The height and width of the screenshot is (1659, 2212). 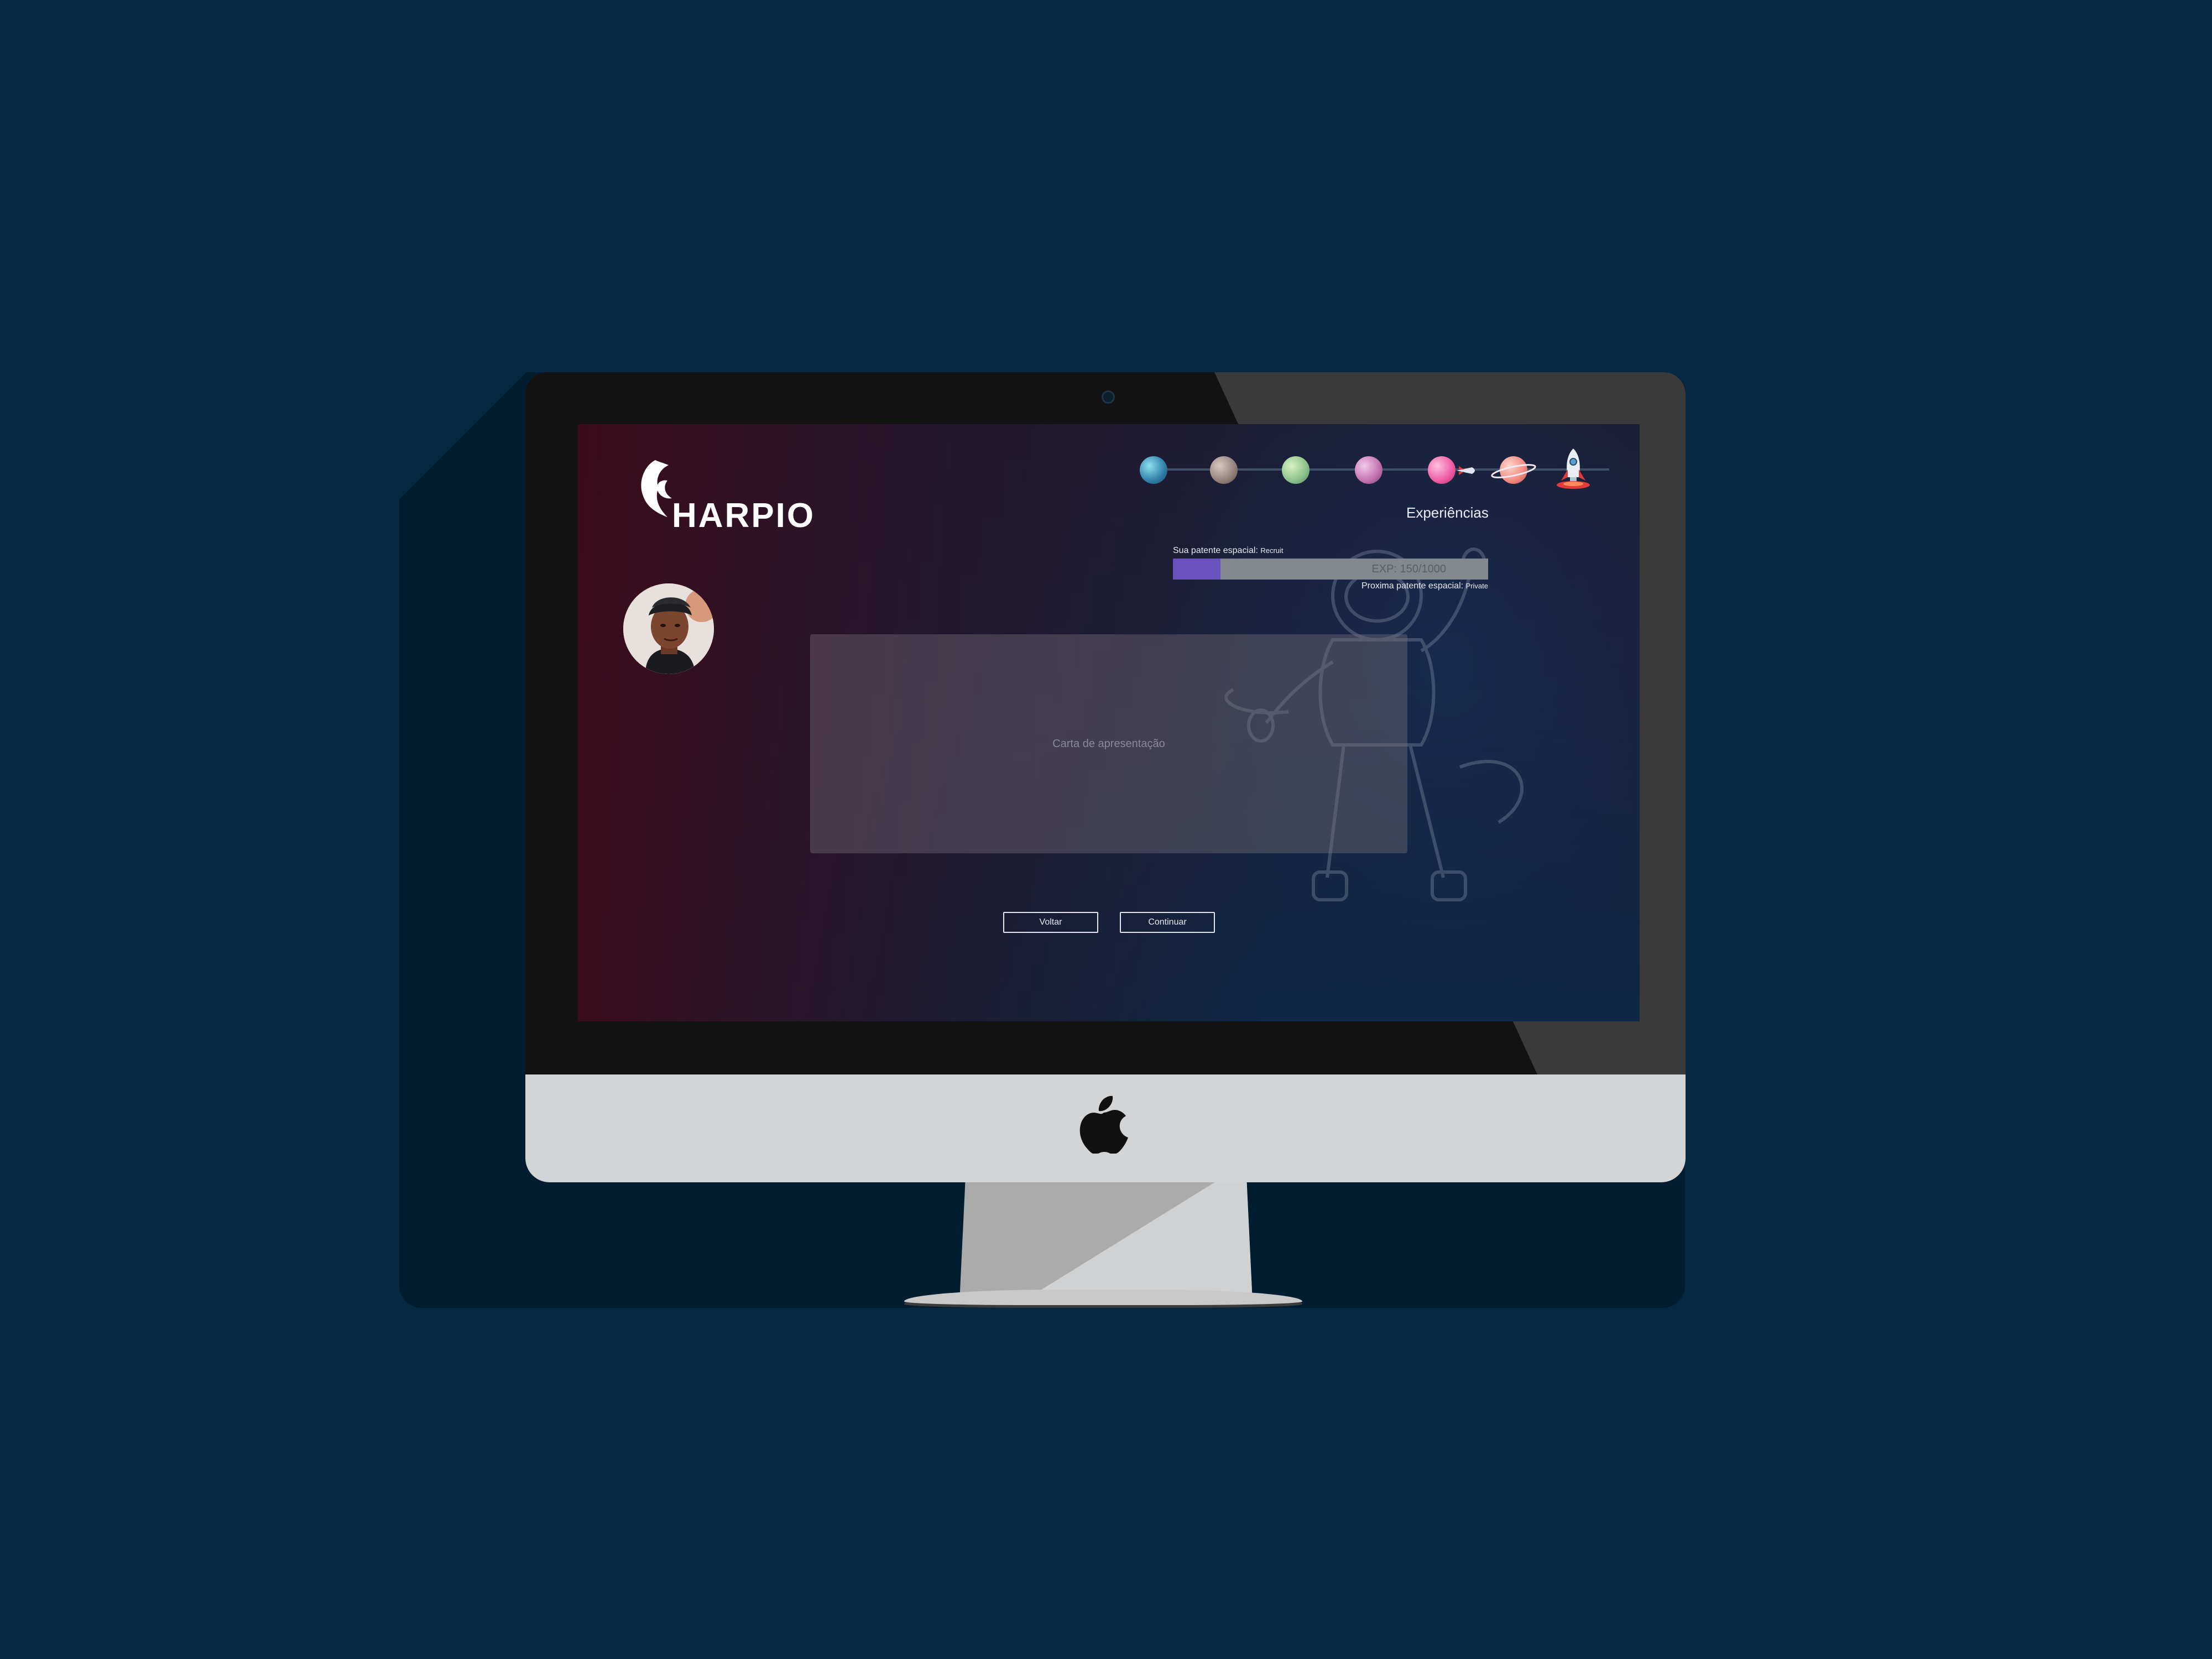 I want to click on avatar-photo, so click(x=669, y=628).